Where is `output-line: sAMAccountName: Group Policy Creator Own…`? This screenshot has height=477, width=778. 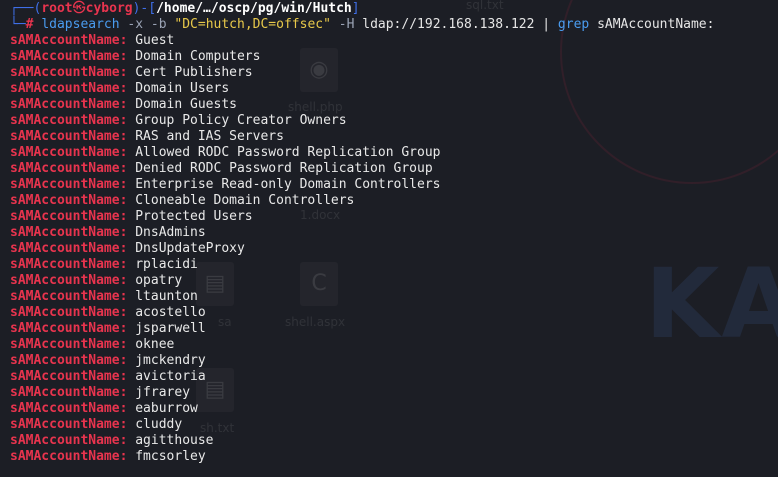
output-line: sAMAccountName: Group Policy Creator Own… is located at coordinates (394, 121).